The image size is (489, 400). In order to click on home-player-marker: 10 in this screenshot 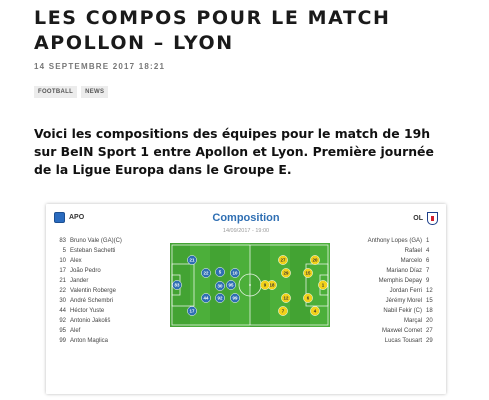, I will do `click(235, 273)`.